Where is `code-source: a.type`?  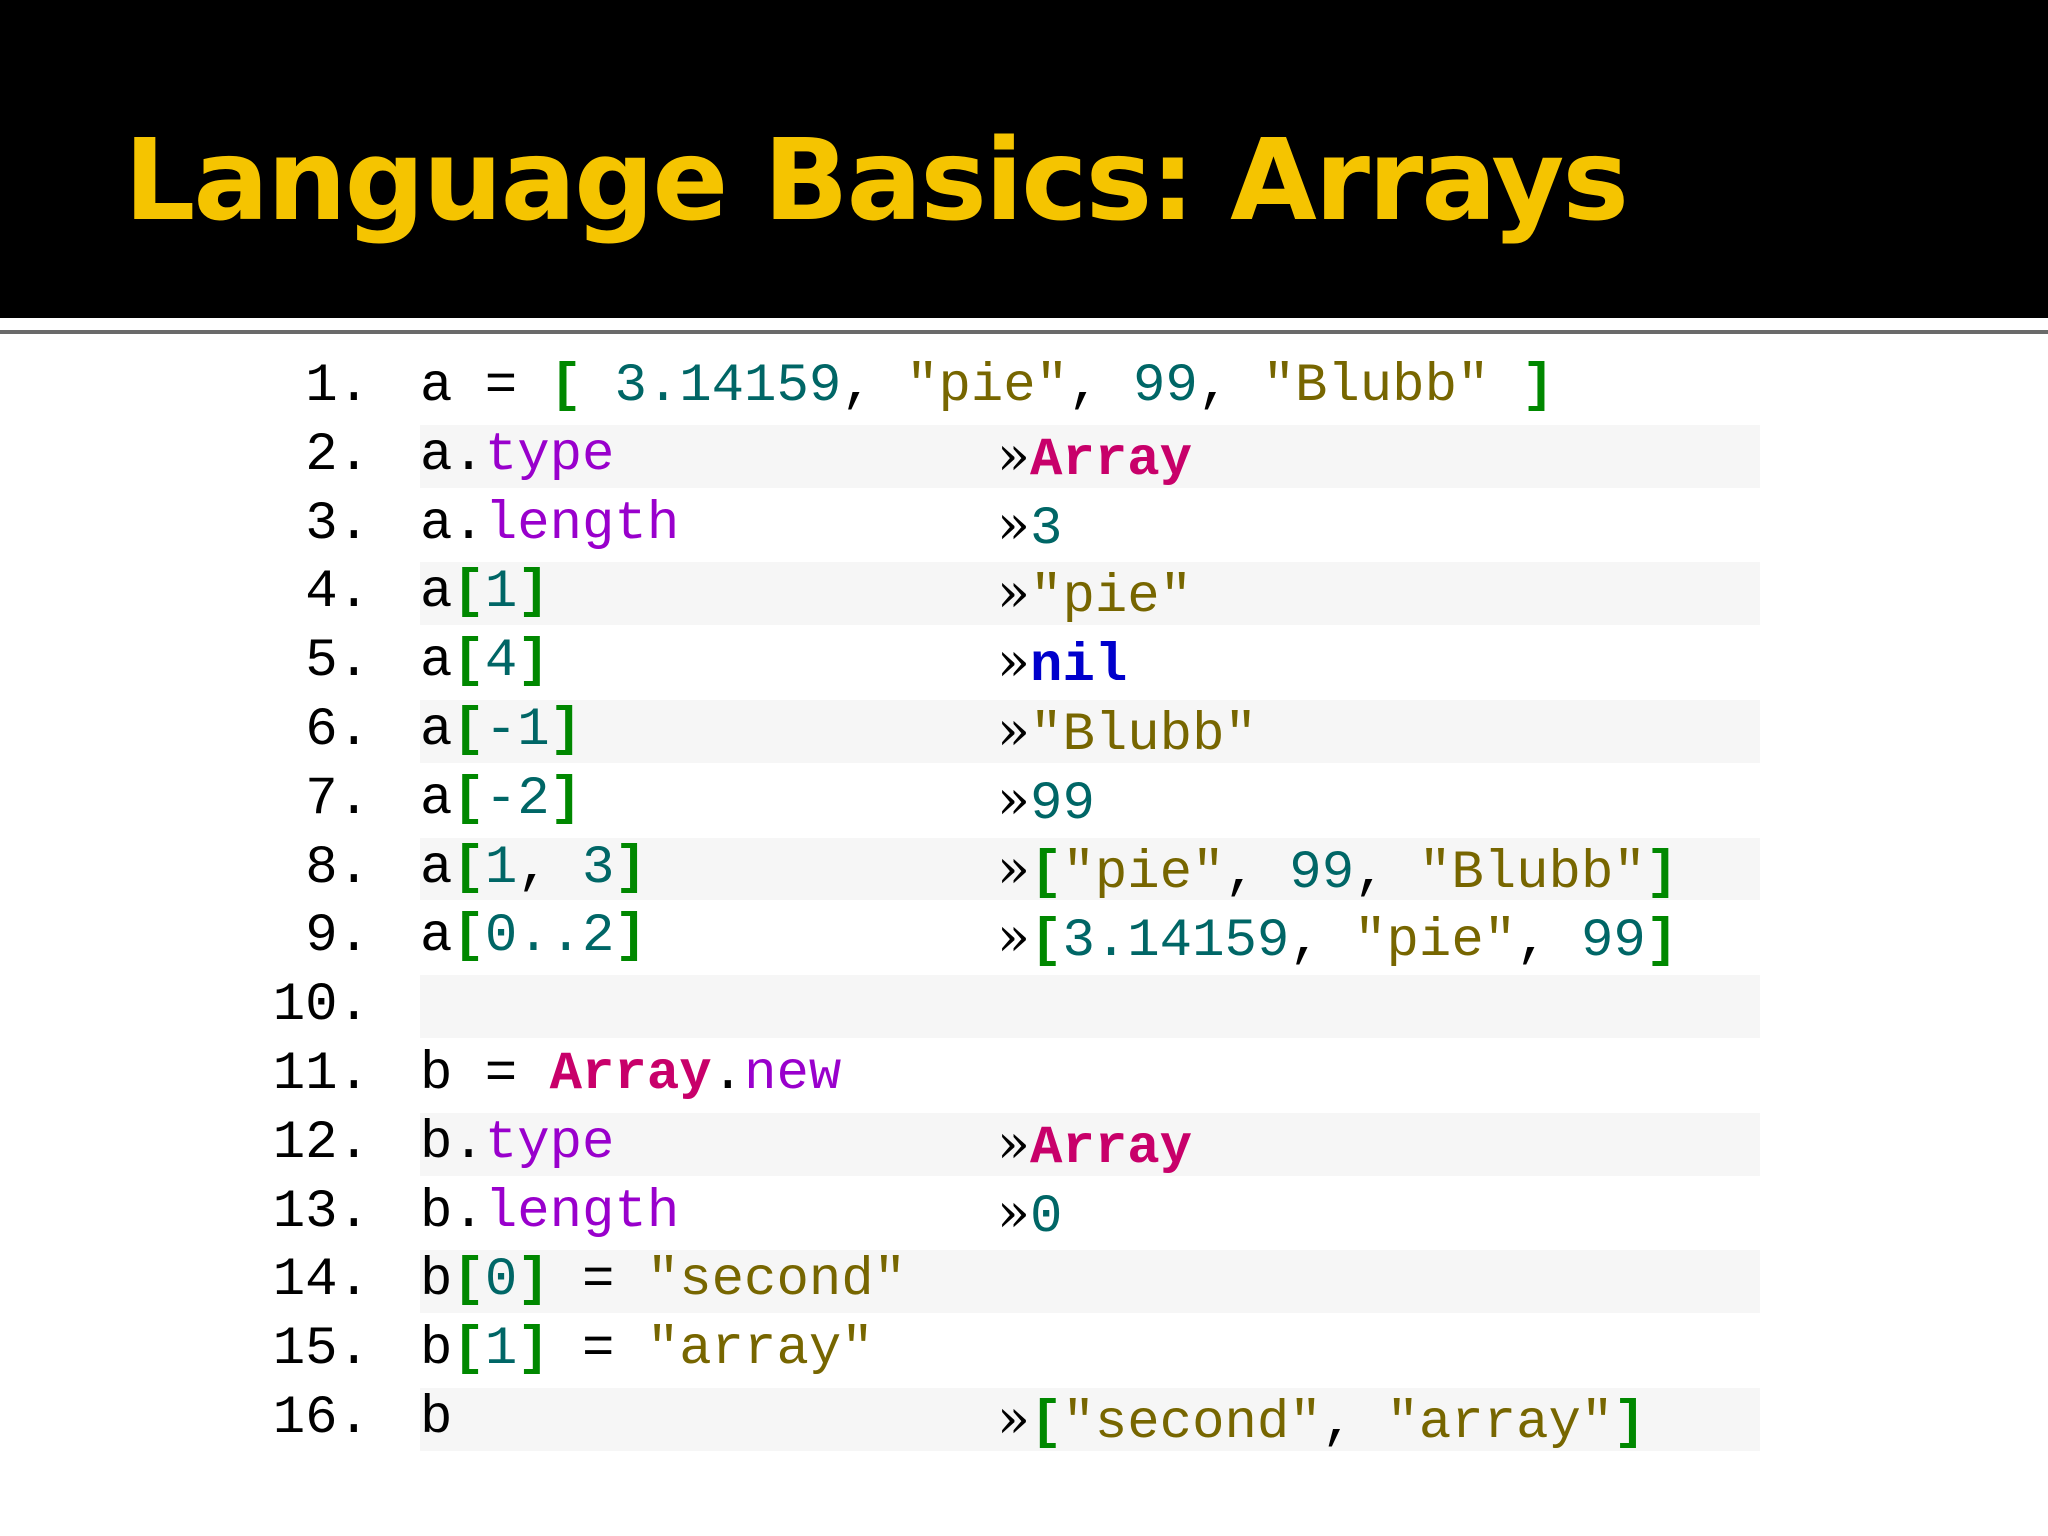
code-source: a.type is located at coordinates (517, 456).